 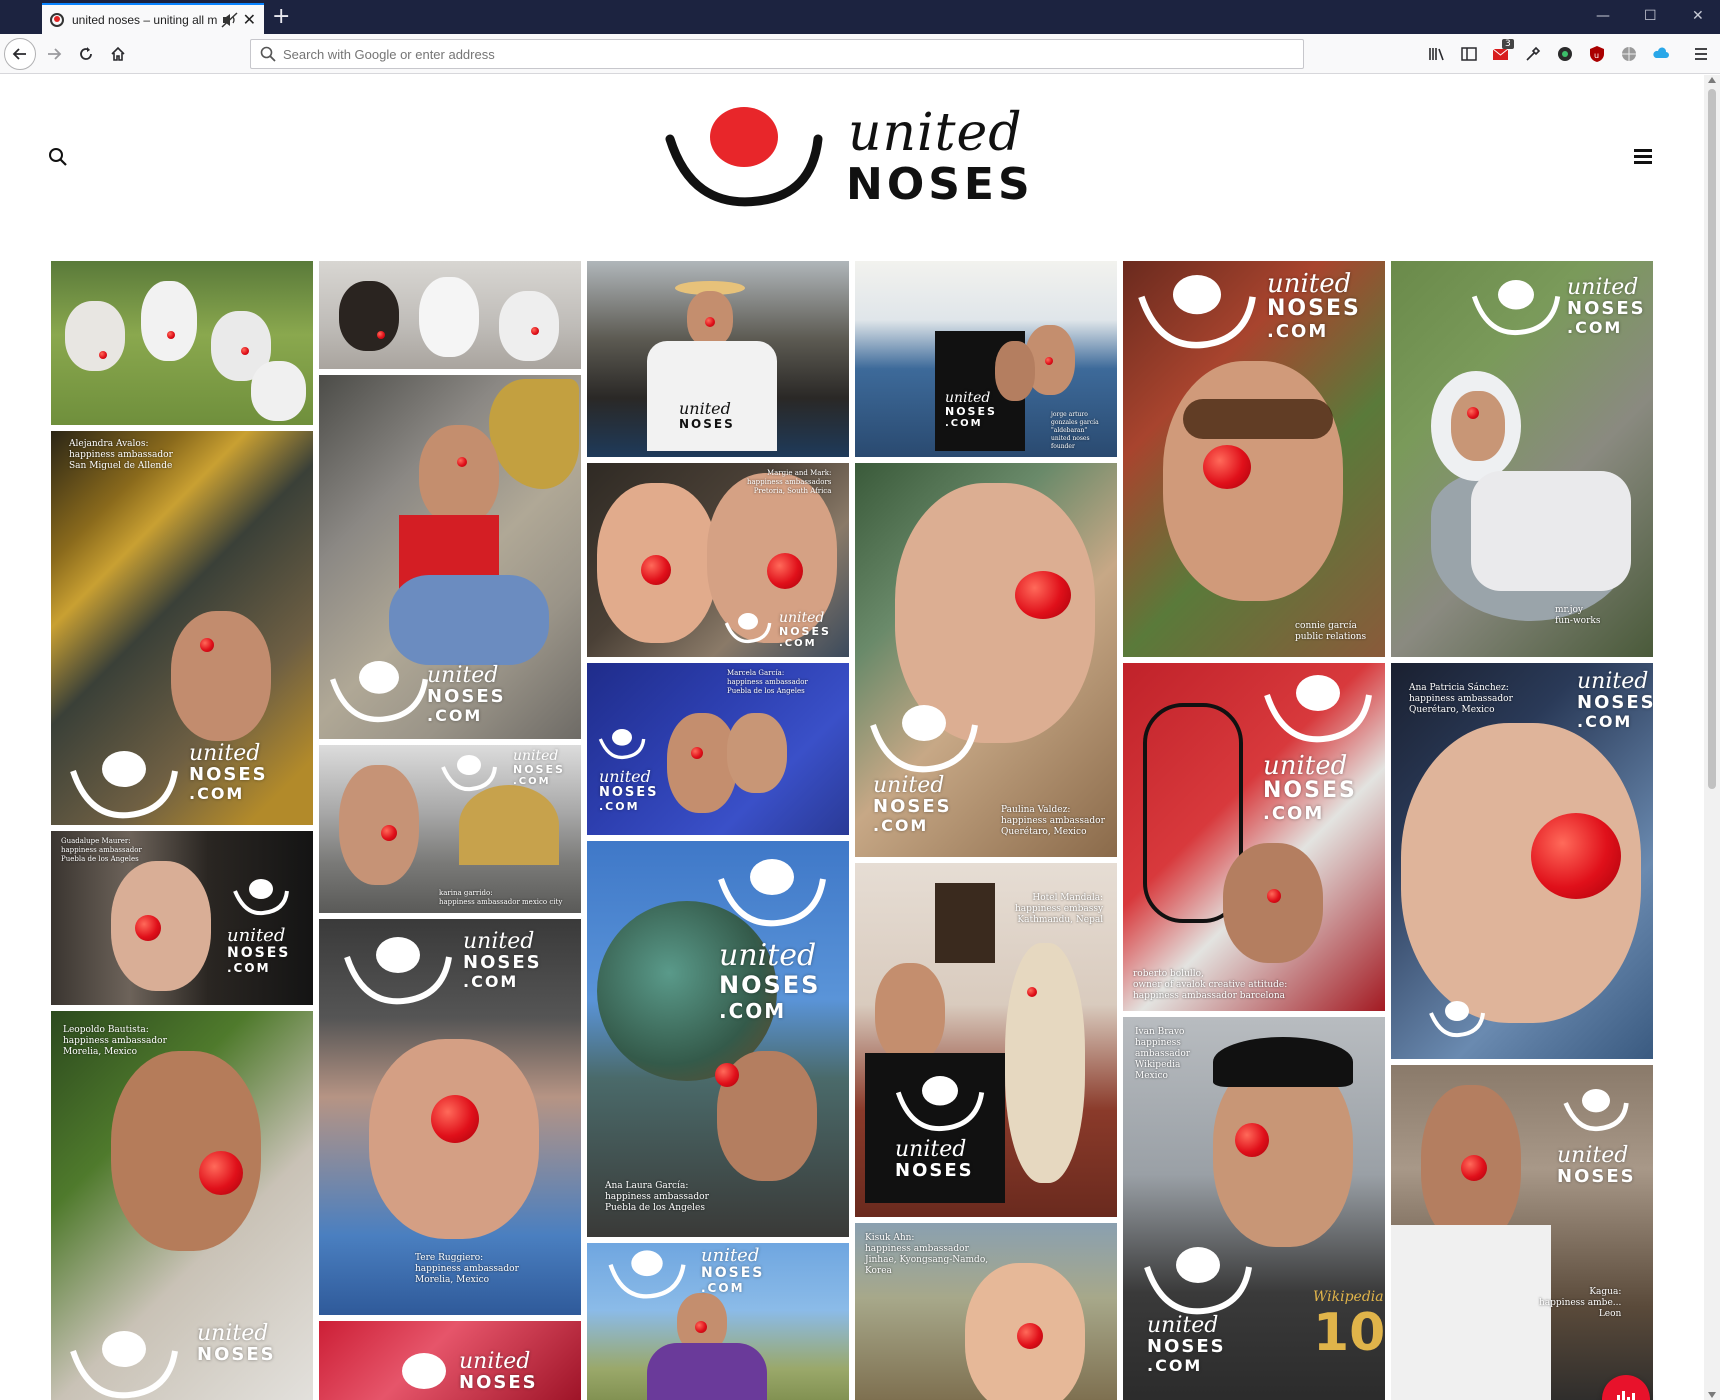 What do you see at coordinates (1712, 1395) in the screenshot?
I see `scroll-down-icon` at bounding box center [1712, 1395].